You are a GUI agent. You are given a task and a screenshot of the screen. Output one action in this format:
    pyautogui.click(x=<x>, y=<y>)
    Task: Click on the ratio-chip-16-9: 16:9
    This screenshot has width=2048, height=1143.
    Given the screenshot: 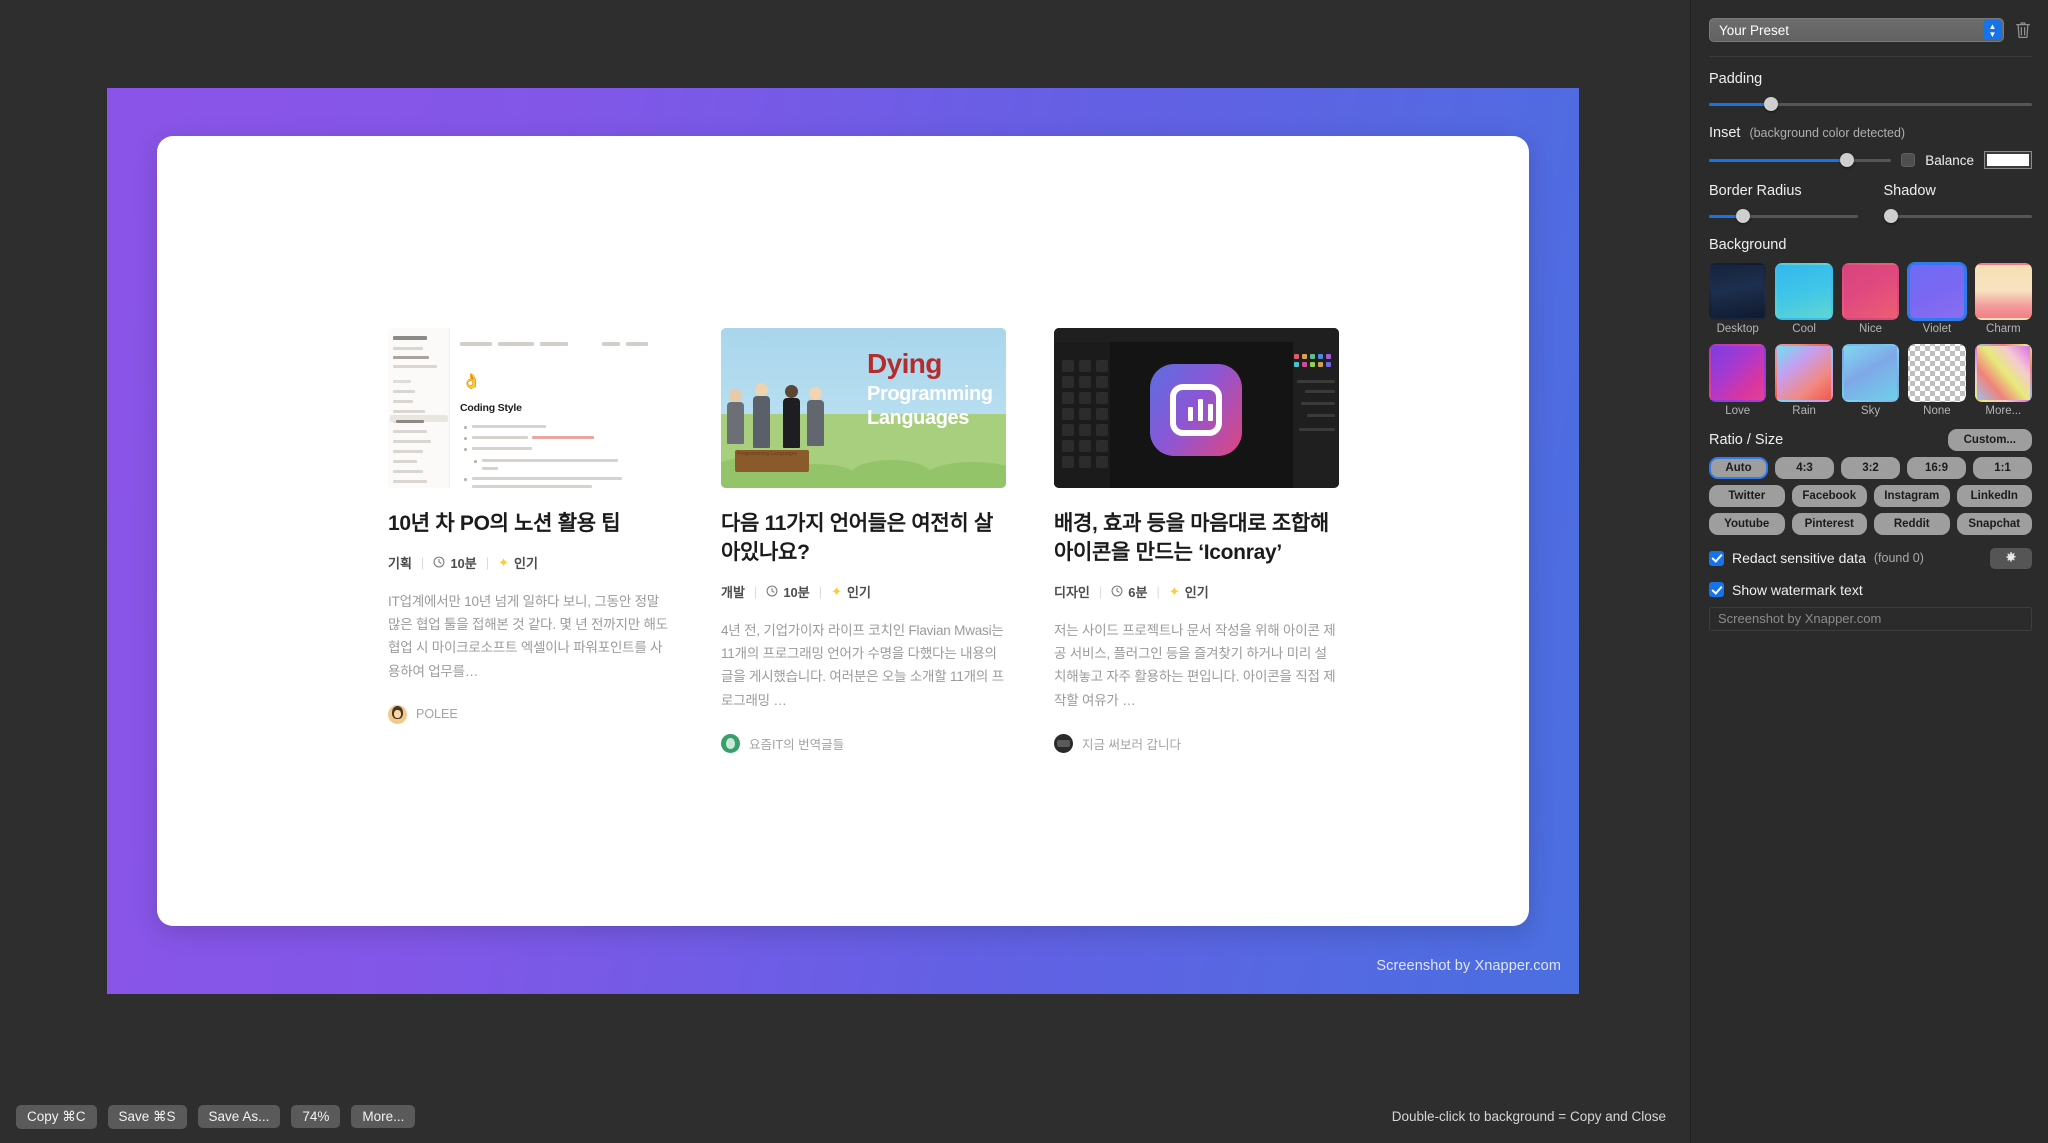 What is the action you would take?
    pyautogui.click(x=1936, y=467)
    